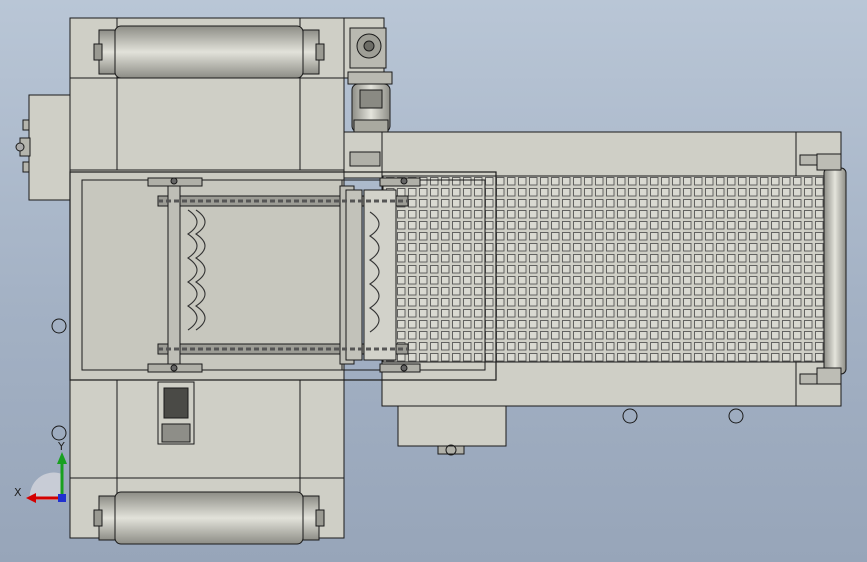 This screenshot has height=562, width=867. What do you see at coordinates (61, 446) in the screenshot?
I see `triad-y-label: Y` at bounding box center [61, 446].